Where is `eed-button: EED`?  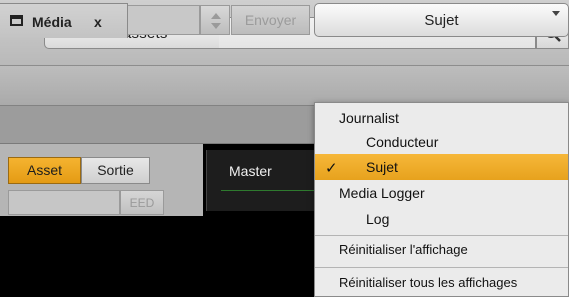
eed-button: EED is located at coordinates (142, 202).